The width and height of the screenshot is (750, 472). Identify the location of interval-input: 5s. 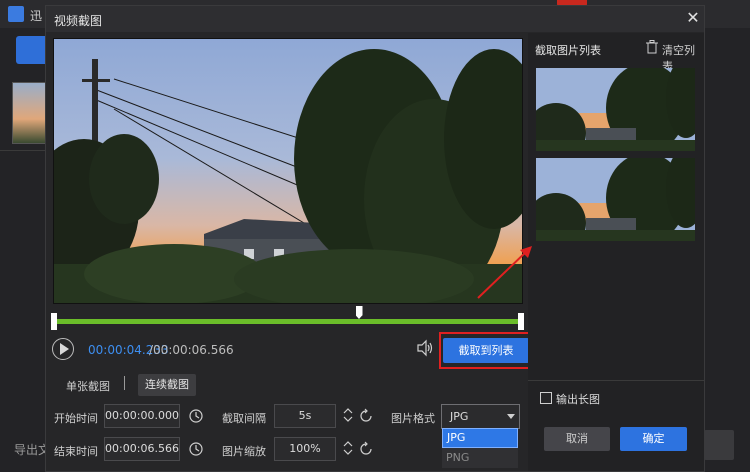
(305, 416).